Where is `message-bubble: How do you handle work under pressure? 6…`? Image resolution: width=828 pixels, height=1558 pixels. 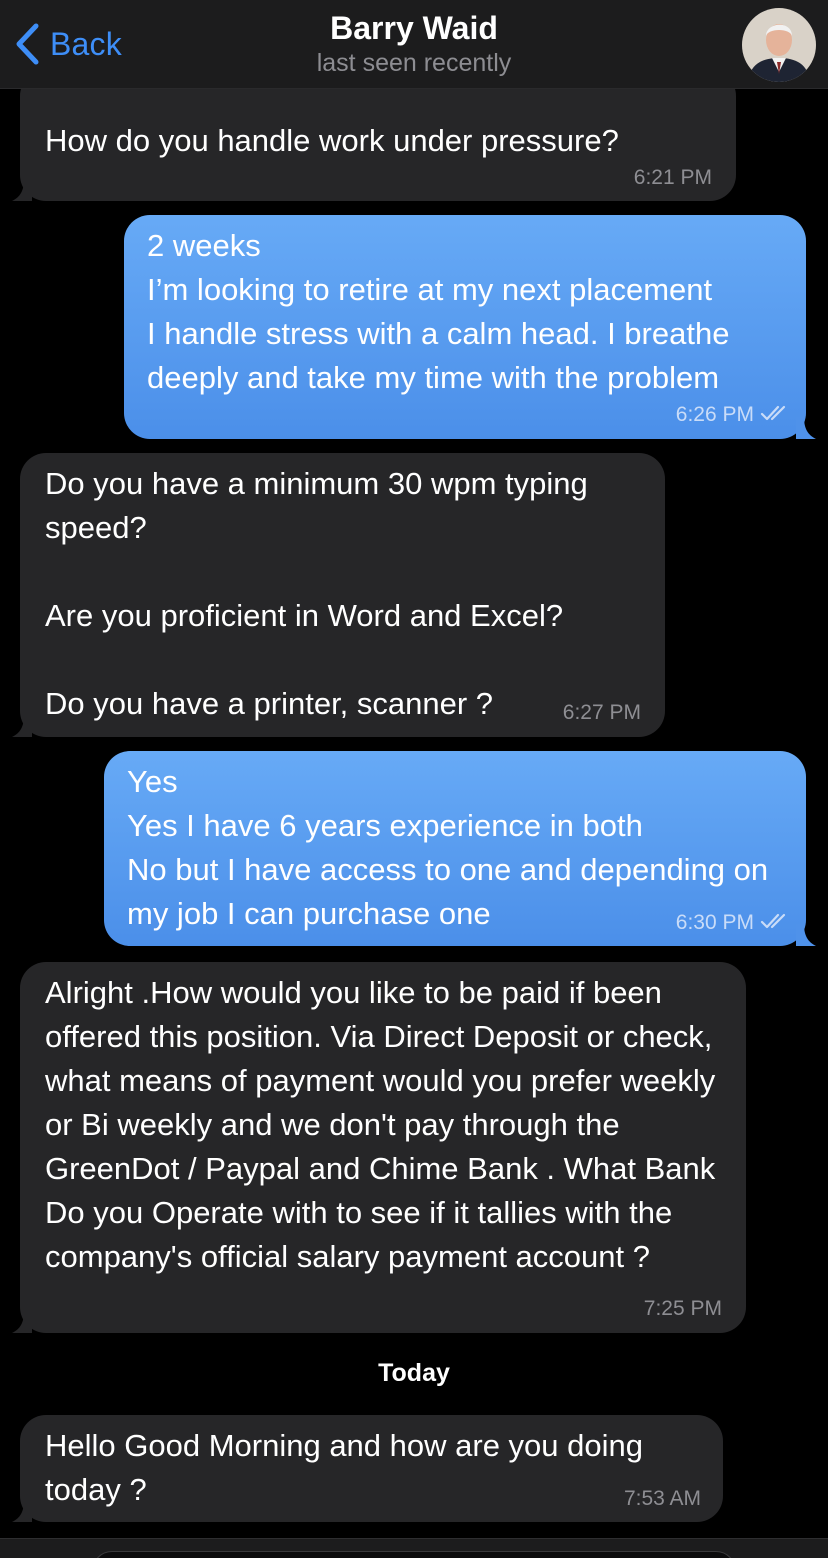
message-bubble: How do you handle work under pressure? 6… is located at coordinates (374, 135).